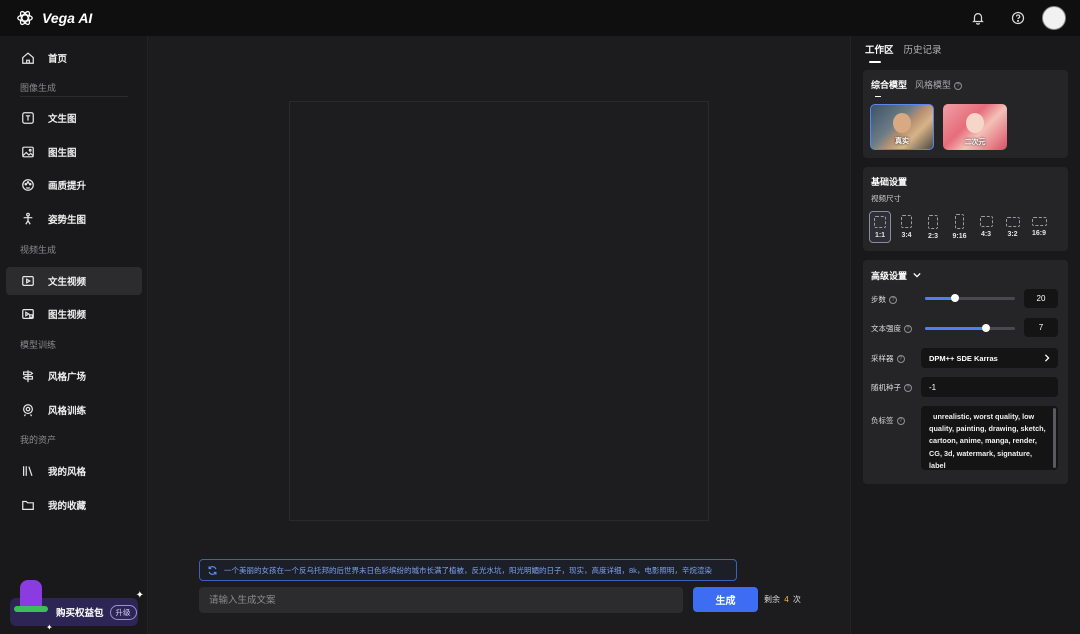  Describe the element at coordinates (28, 152) in the screenshot. I see `image-icon` at that location.